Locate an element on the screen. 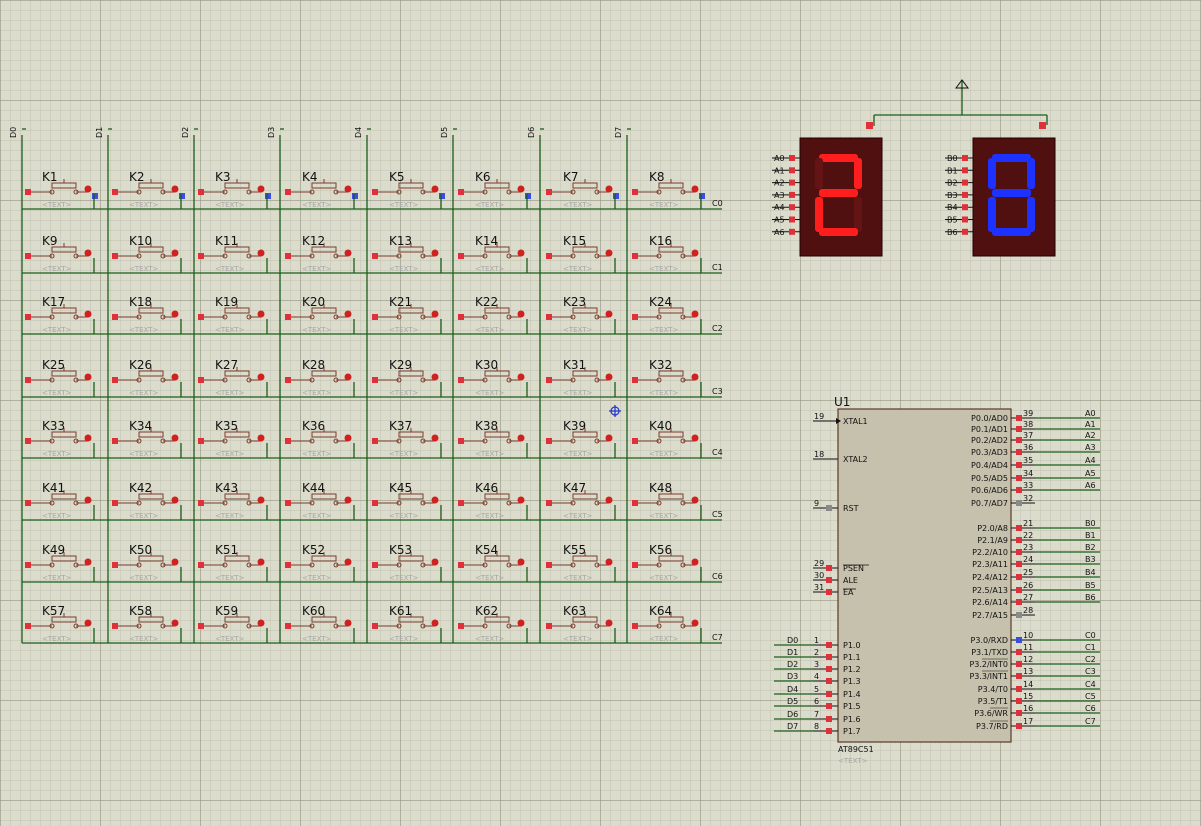 Image resolution: width=1201 pixels, height=826 pixels. key-K2: K2 <TEXT> is located at coordinates (148, 189).